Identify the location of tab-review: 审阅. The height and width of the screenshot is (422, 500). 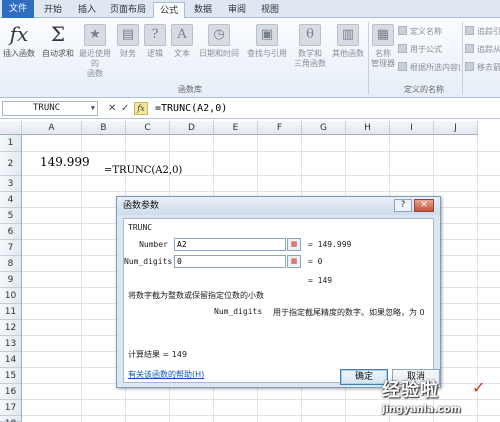
(237, 10).